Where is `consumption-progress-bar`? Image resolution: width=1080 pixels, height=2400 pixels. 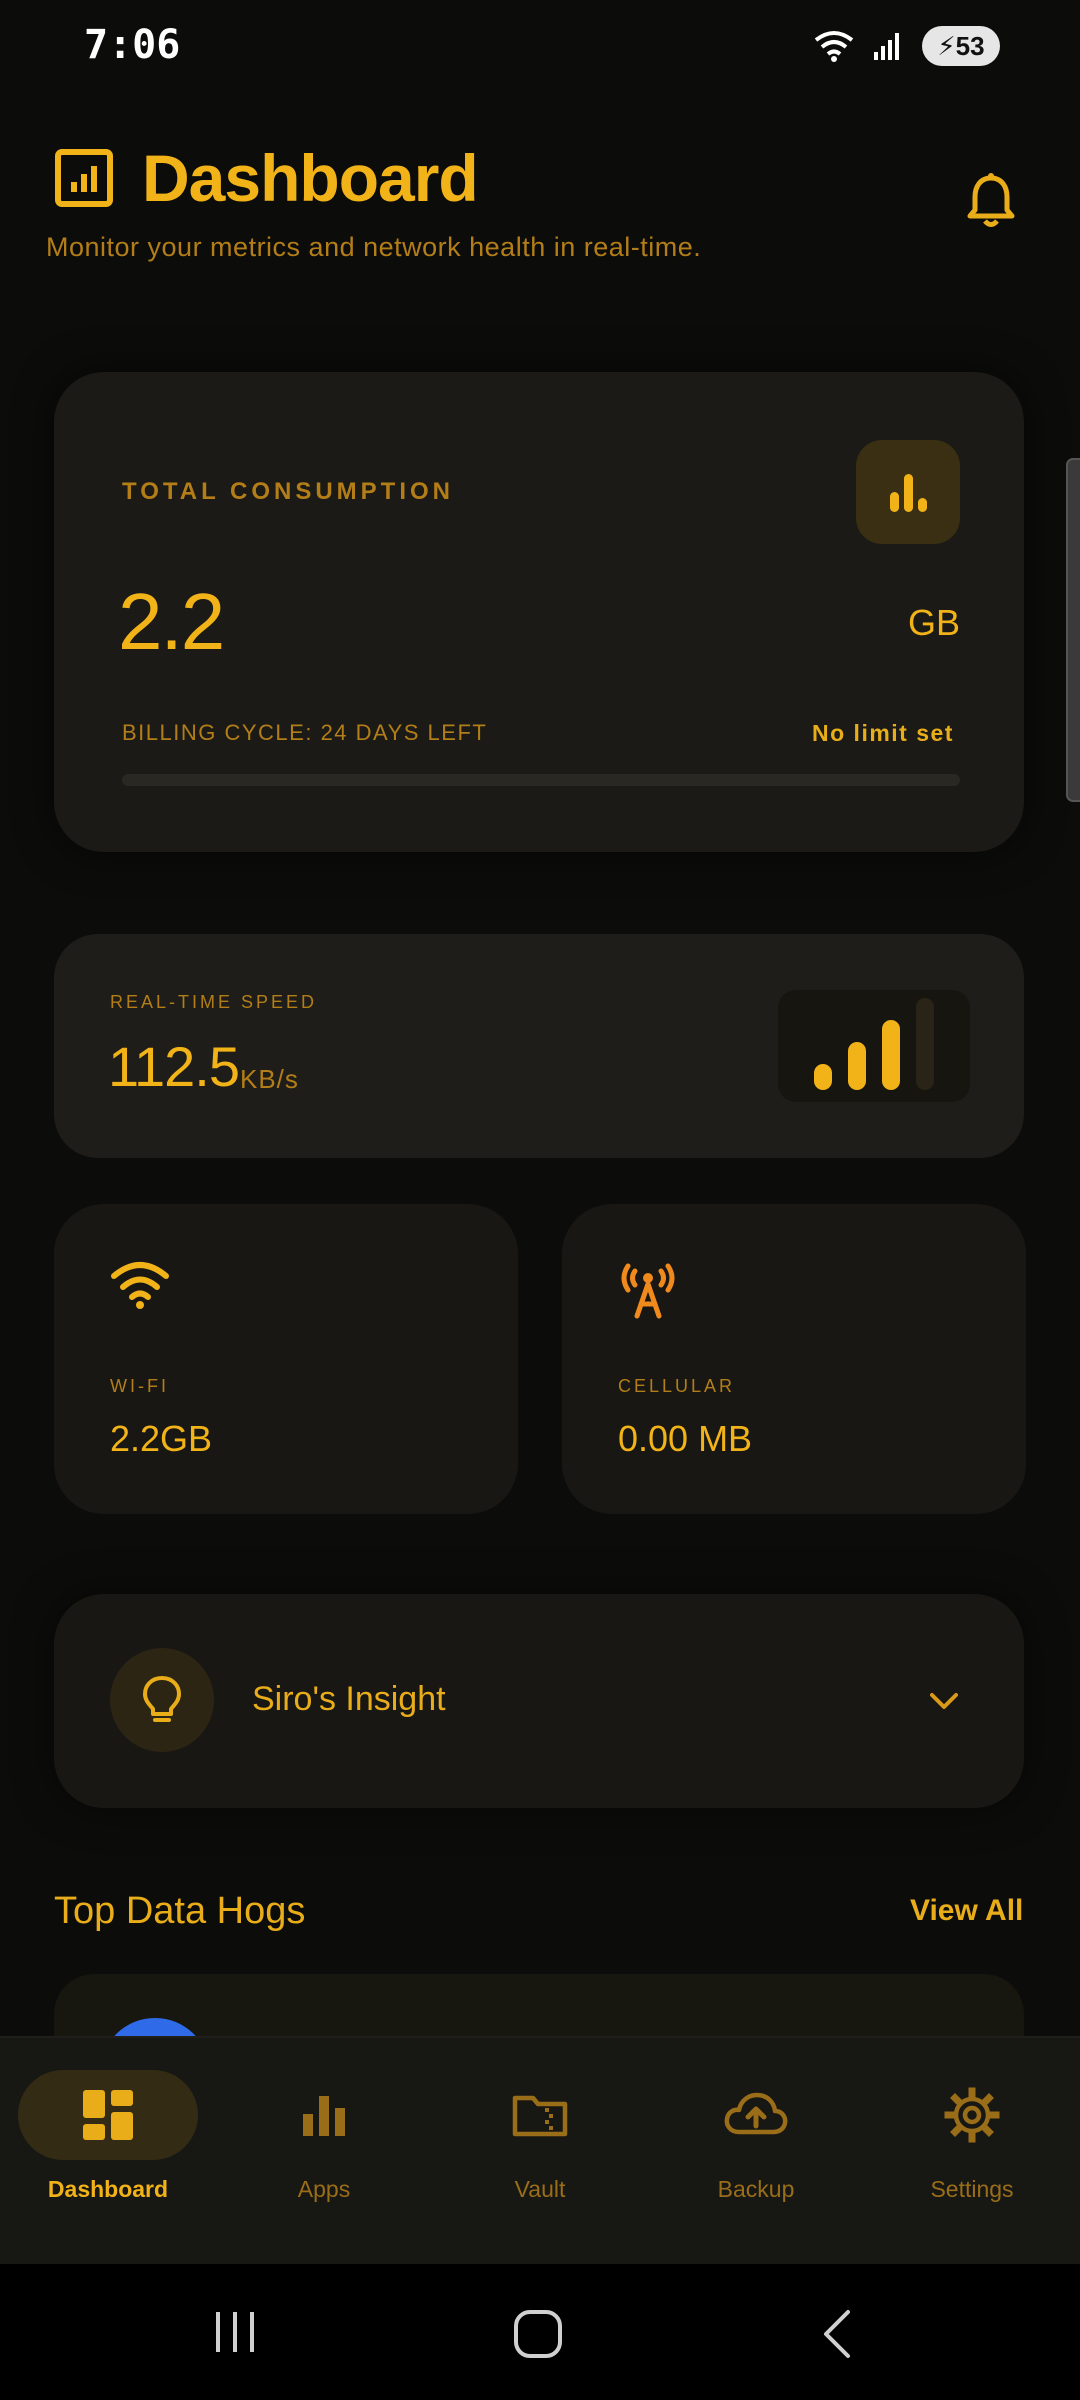 consumption-progress-bar is located at coordinates (541, 780).